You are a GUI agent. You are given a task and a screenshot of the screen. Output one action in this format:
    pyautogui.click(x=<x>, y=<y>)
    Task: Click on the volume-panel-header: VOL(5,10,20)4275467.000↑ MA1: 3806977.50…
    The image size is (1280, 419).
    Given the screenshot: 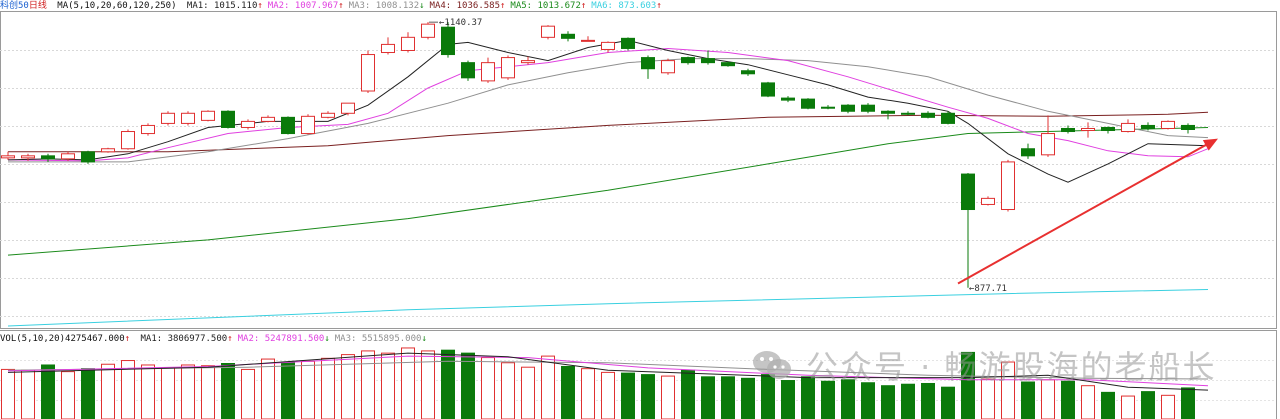 What is the action you would take?
    pyautogui.click(x=218, y=339)
    